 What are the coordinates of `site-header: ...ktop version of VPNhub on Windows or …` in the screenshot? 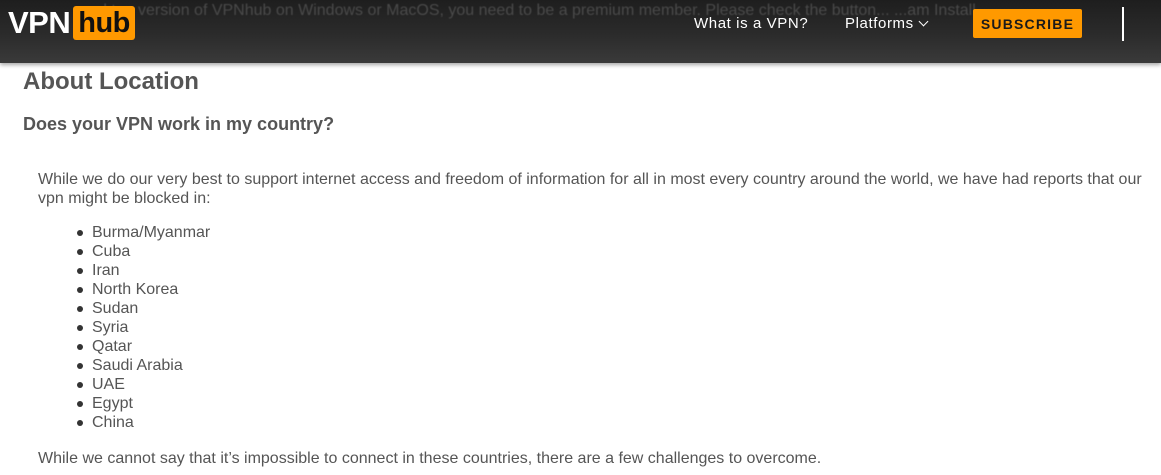 It's located at (580, 31).